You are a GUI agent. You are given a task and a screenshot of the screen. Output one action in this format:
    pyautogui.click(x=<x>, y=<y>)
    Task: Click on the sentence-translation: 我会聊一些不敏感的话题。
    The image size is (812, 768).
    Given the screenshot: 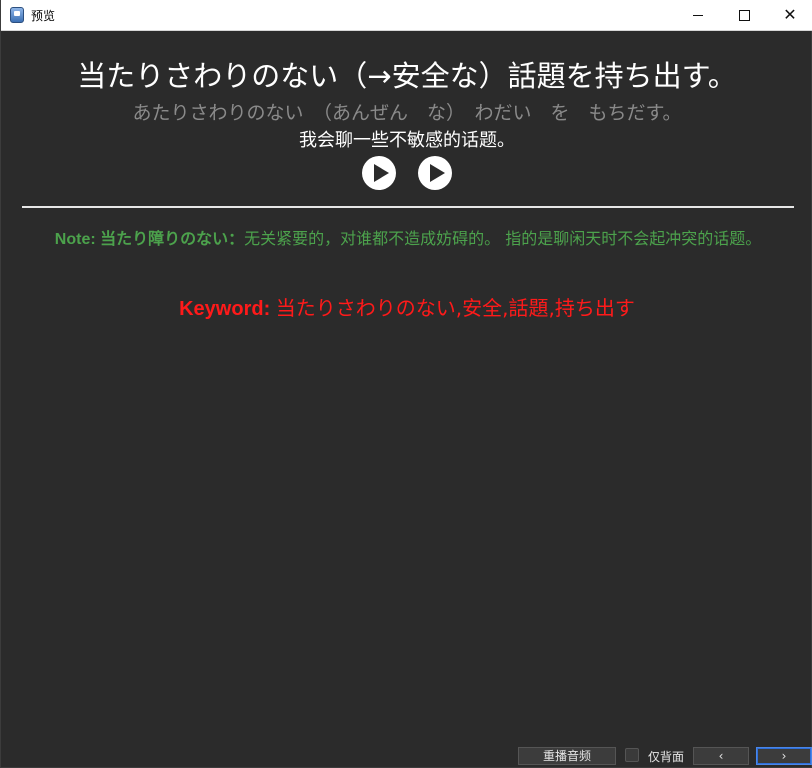 What is the action you would take?
    pyautogui.click(x=407, y=140)
    